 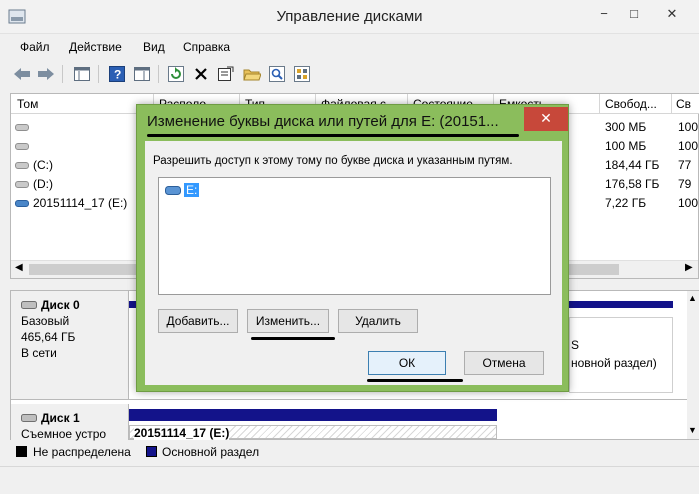 What do you see at coordinates (685, 165) in the screenshot?
I see `volume-free-percent: 77` at bounding box center [685, 165].